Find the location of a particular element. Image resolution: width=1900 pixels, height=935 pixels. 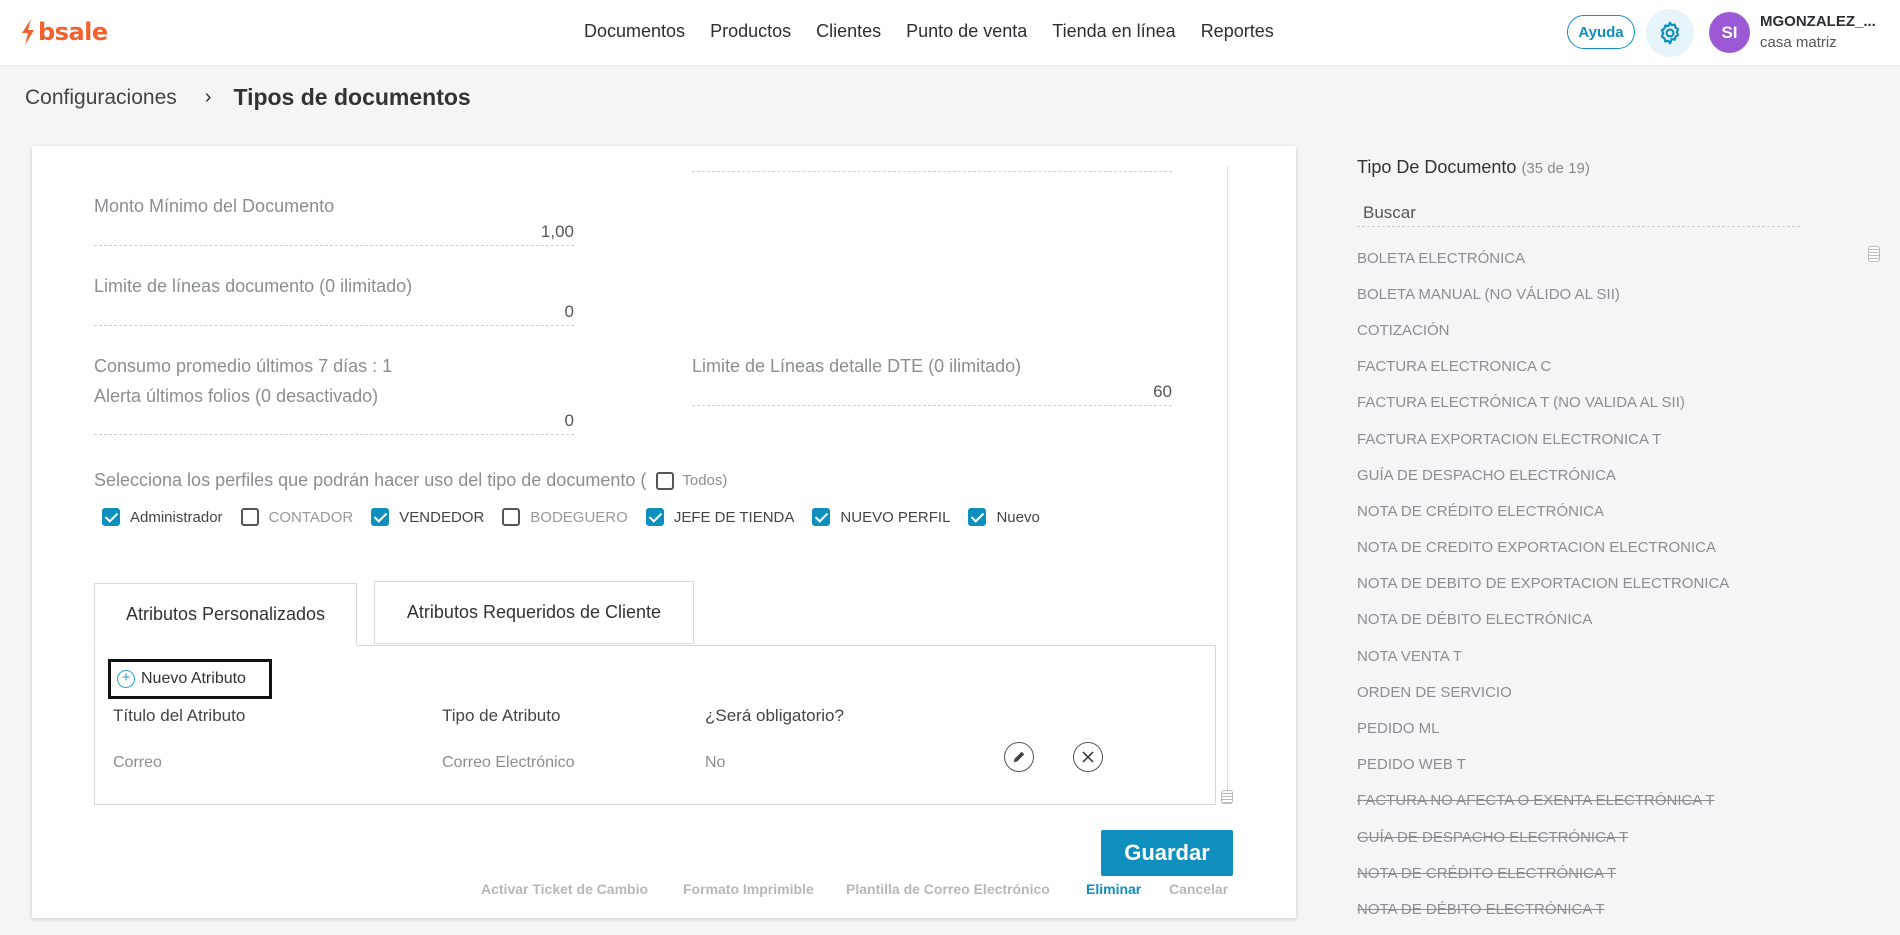

list-item: GUÍA DE DESPACHO ELECTRÓNICA is located at coordinates (1587, 475).